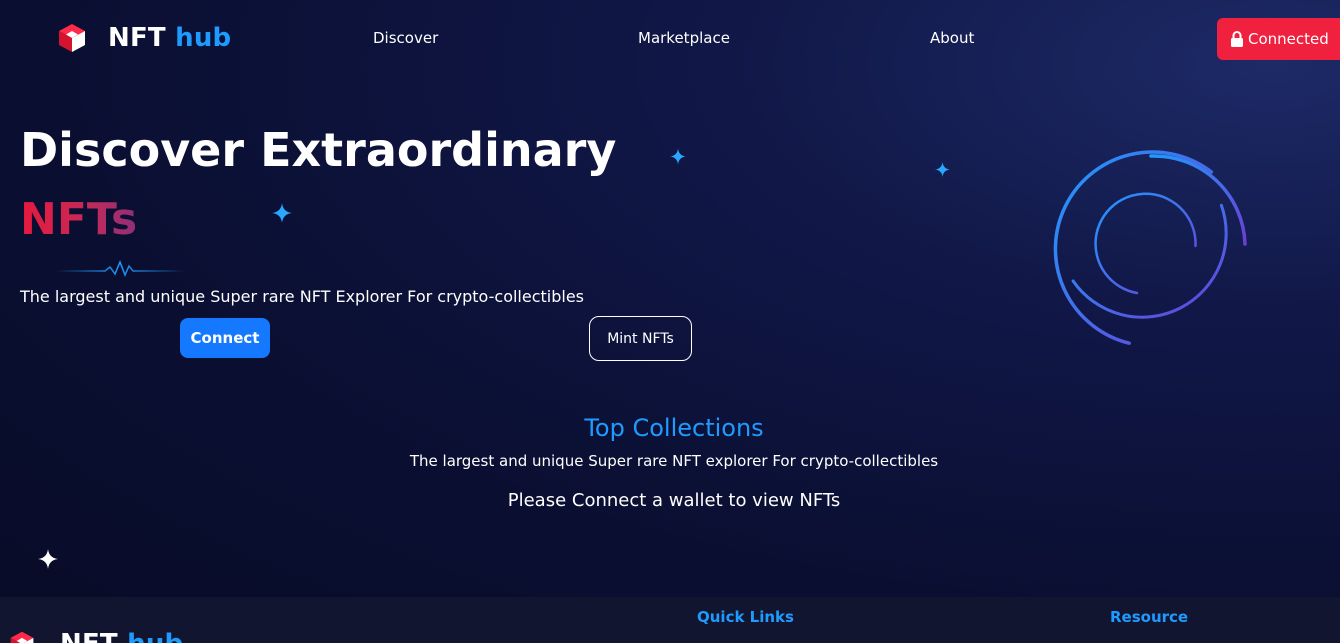  I want to click on hero-subtitle: NFTs, so click(78, 220).